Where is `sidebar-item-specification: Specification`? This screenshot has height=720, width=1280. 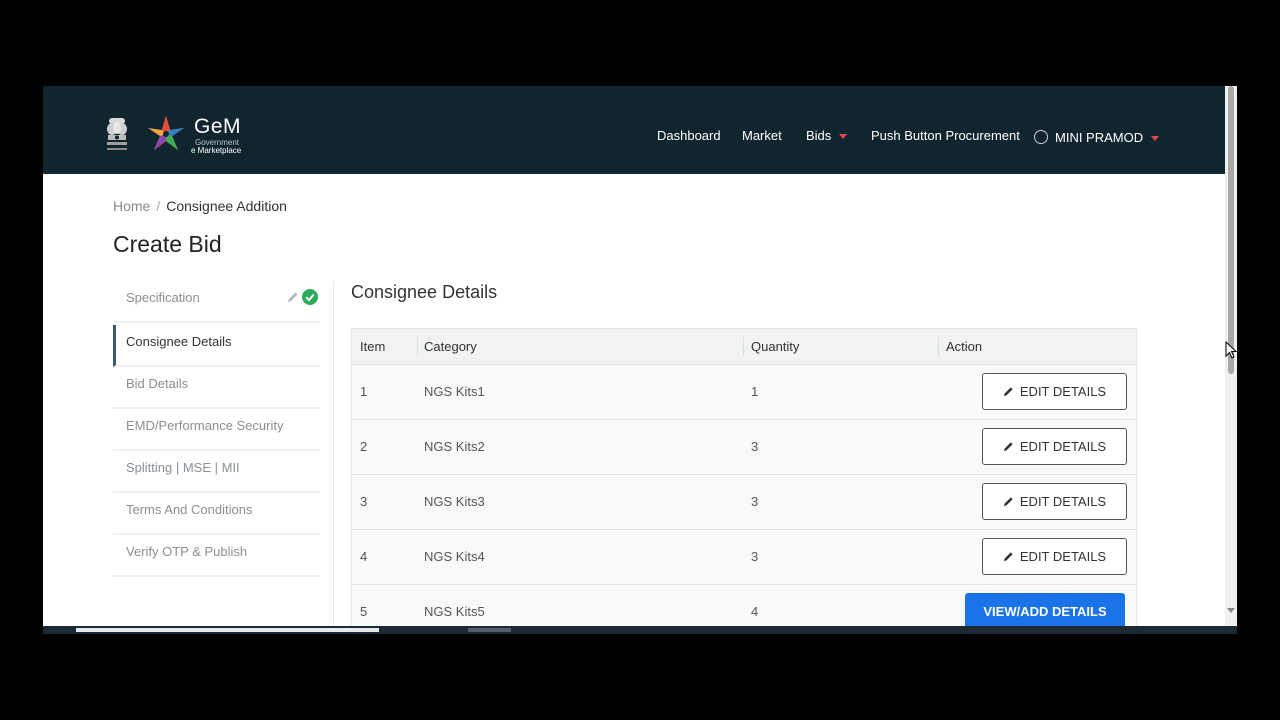 sidebar-item-specification: Specification is located at coordinates (217, 302).